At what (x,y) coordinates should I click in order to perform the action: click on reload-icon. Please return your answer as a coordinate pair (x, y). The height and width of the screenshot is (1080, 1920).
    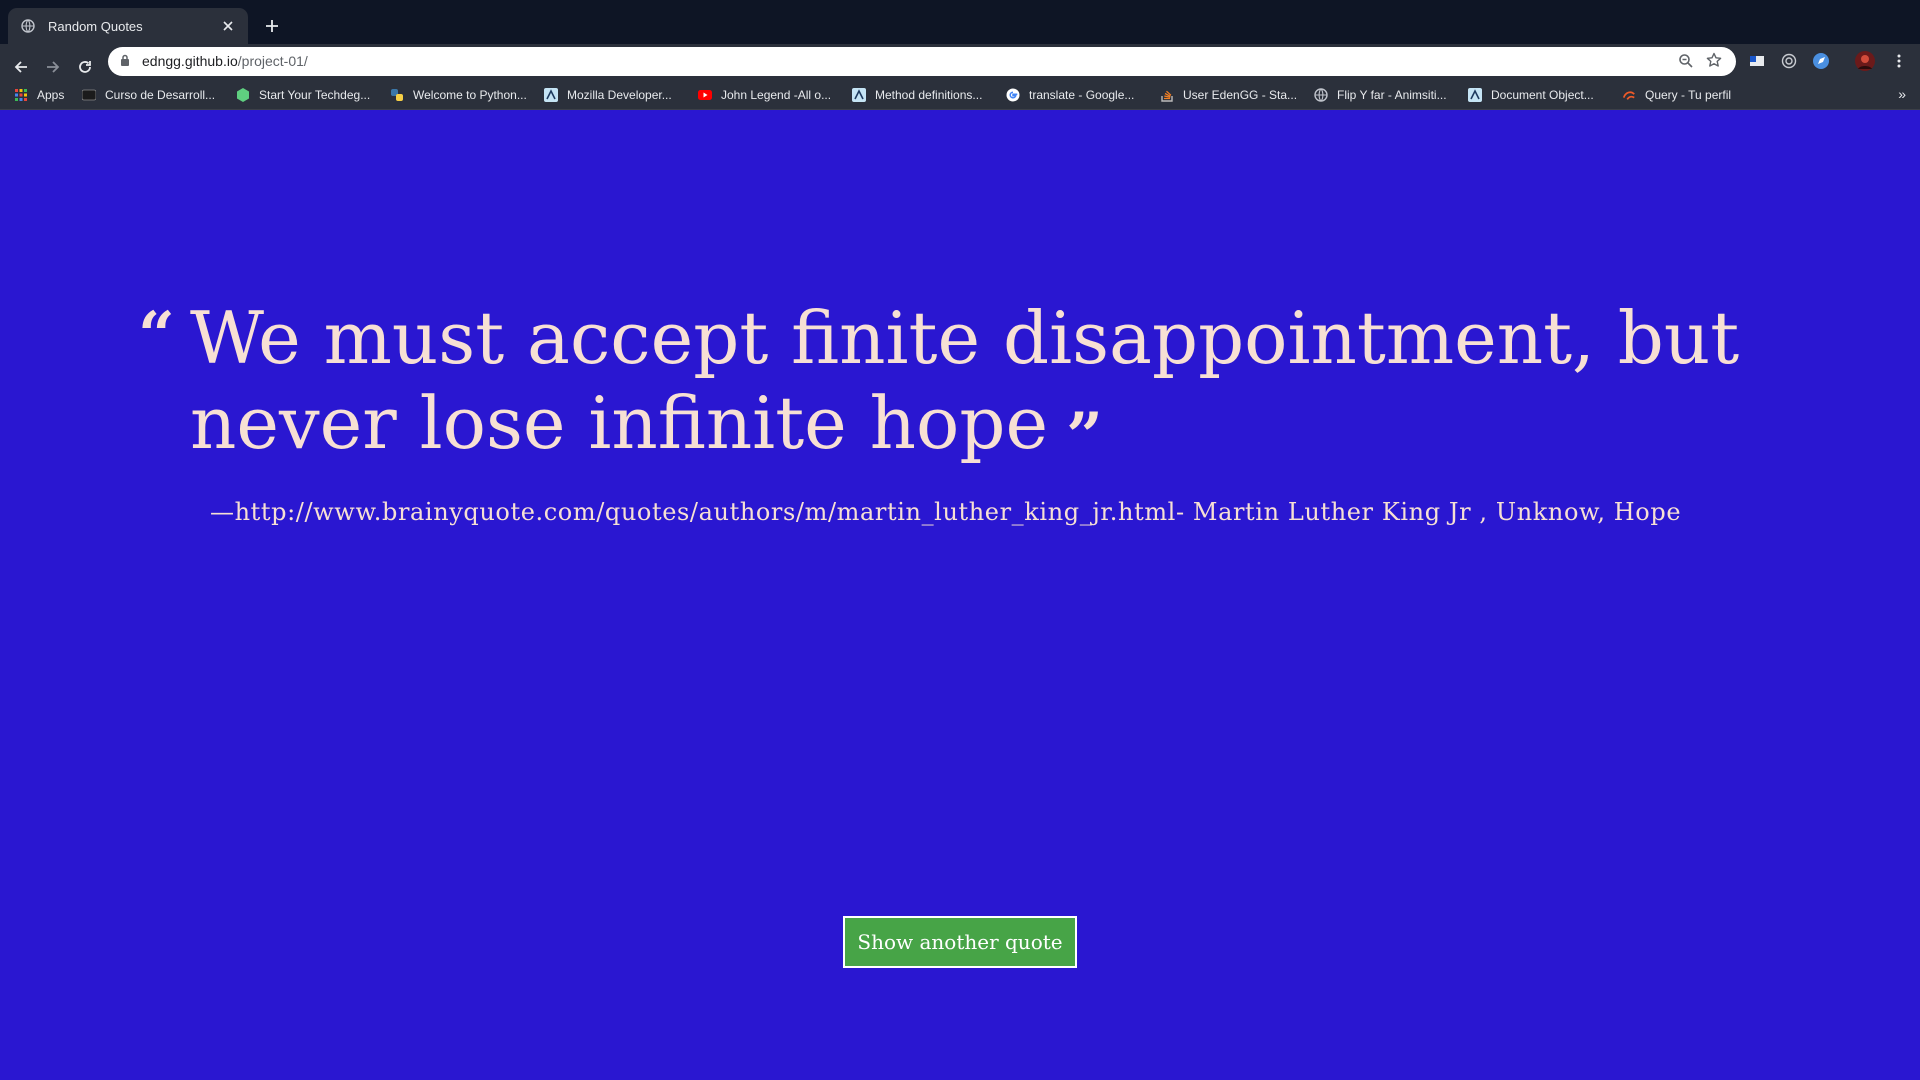
    Looking at the image, I should click on (85, 67).